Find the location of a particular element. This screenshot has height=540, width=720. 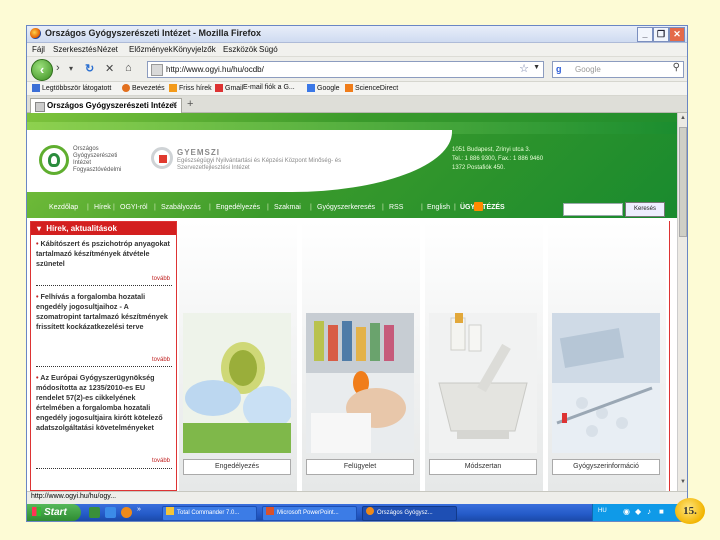

news-heading: ▾ Hírek, aktualitások is located at coordinates (103, 228).